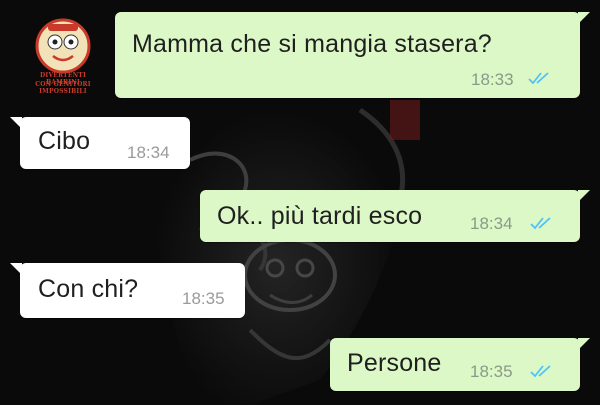  I want to click on message-bubble-outgoing: Ok.. più tardi esco 18:34, so click(395, 216).